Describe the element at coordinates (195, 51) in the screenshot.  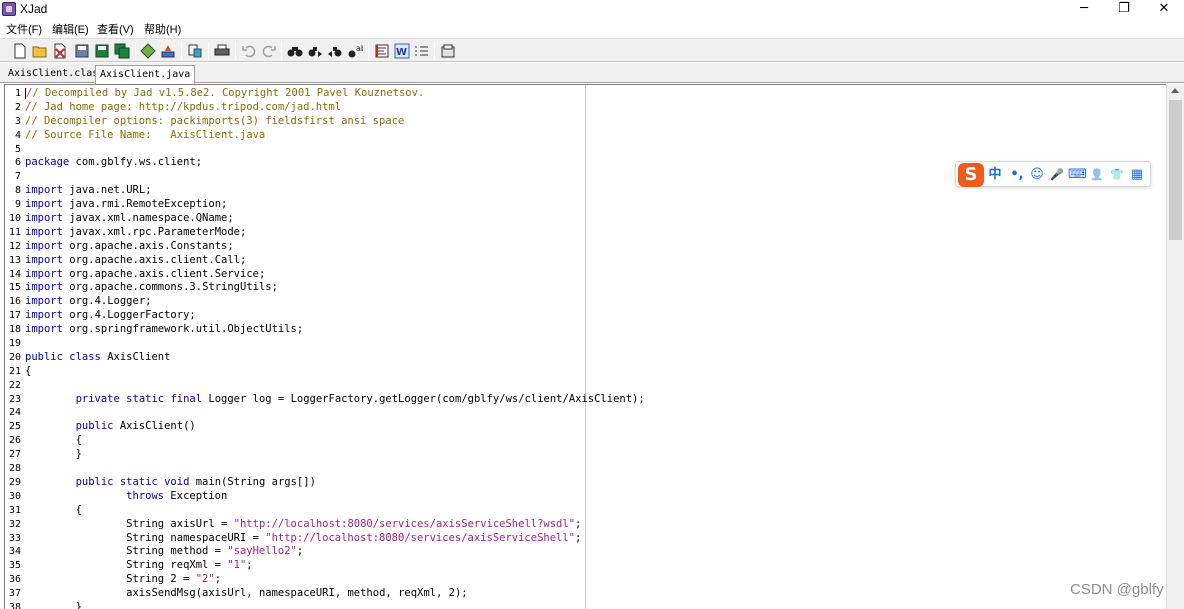
I see `export-icon` at that location.